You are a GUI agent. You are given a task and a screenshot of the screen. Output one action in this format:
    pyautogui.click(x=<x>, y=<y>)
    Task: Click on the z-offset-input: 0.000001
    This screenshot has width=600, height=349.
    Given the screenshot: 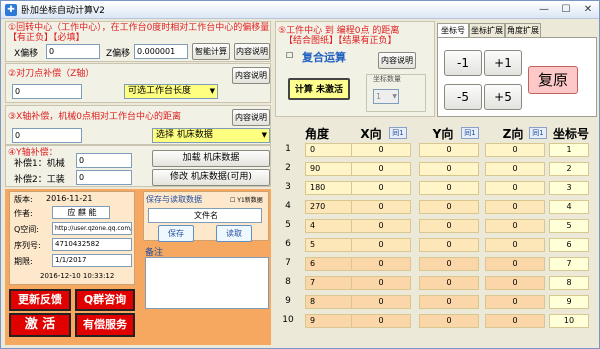 What is the action you would take?
    pyautogui.click(x=161, y=51)
    